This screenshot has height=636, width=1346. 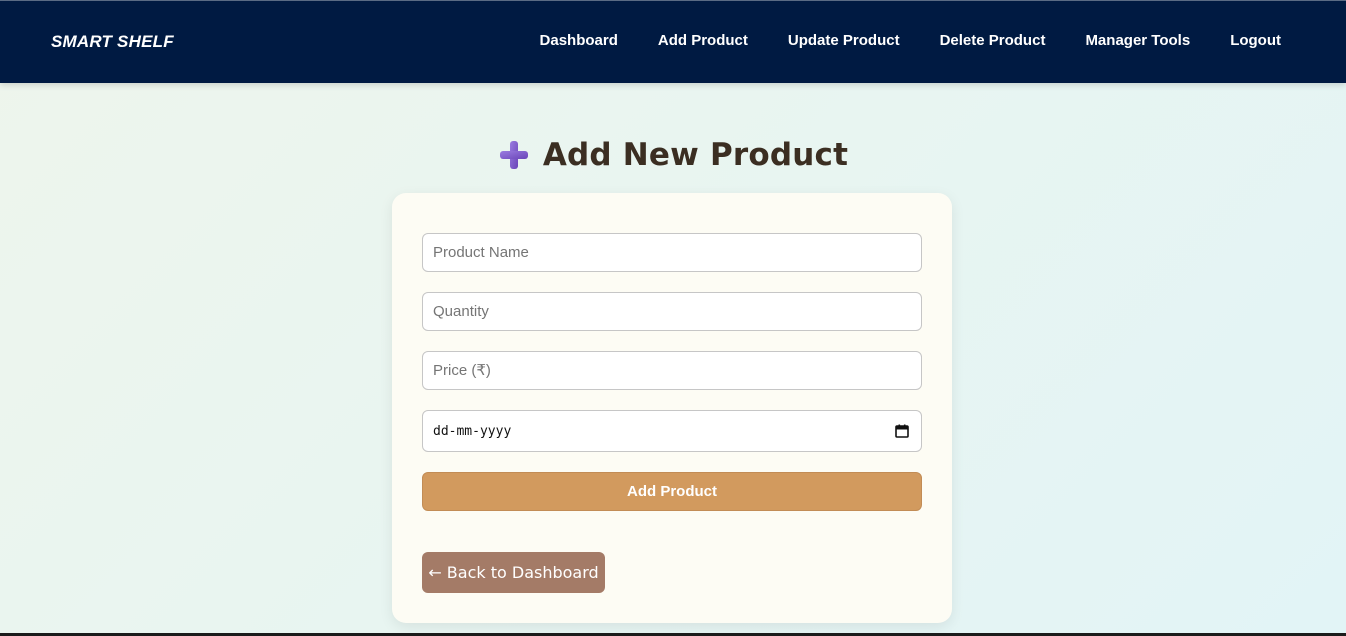 What do you see at coordinates (844, 40) in the screenshot?
I see `nav-link-update-product: Update Product` at bounding box center [844, 40].